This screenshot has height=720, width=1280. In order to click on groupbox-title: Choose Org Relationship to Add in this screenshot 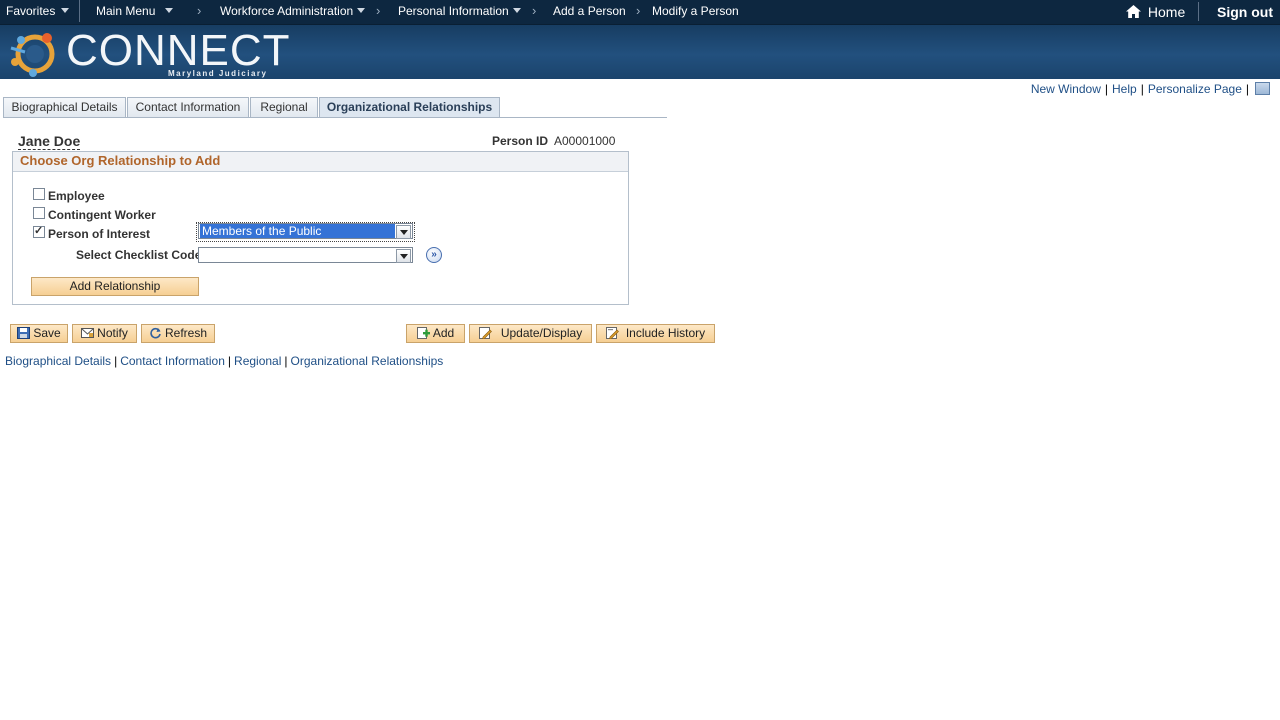, I will do `click(120, 160)`.